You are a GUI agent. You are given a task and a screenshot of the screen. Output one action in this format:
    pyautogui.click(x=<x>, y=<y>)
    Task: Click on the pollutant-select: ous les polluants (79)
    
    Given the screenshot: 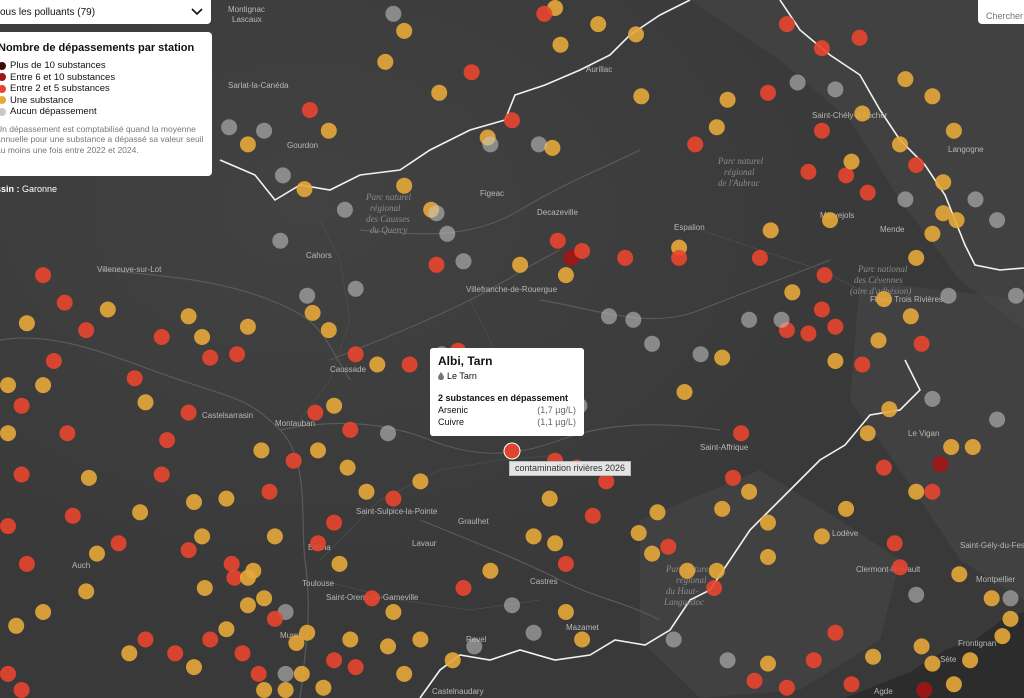 What is the action you would take?
    pyautogui.click(x=105, y=12)
    